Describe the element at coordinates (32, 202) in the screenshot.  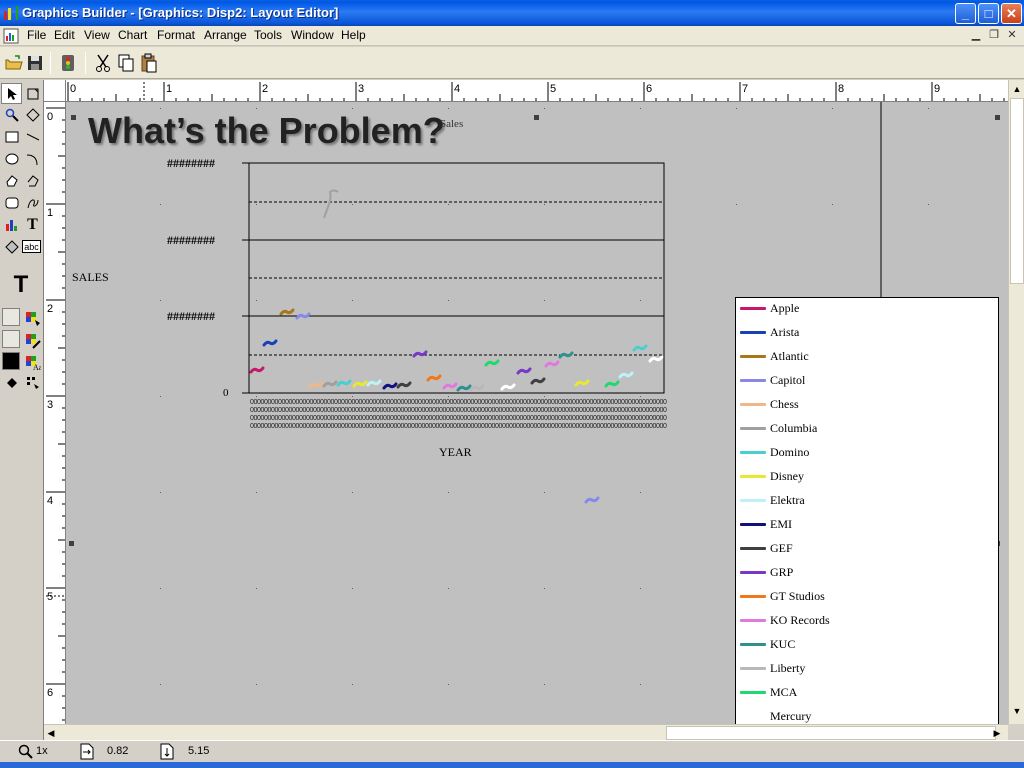
I see `freehand-tool` at that location.